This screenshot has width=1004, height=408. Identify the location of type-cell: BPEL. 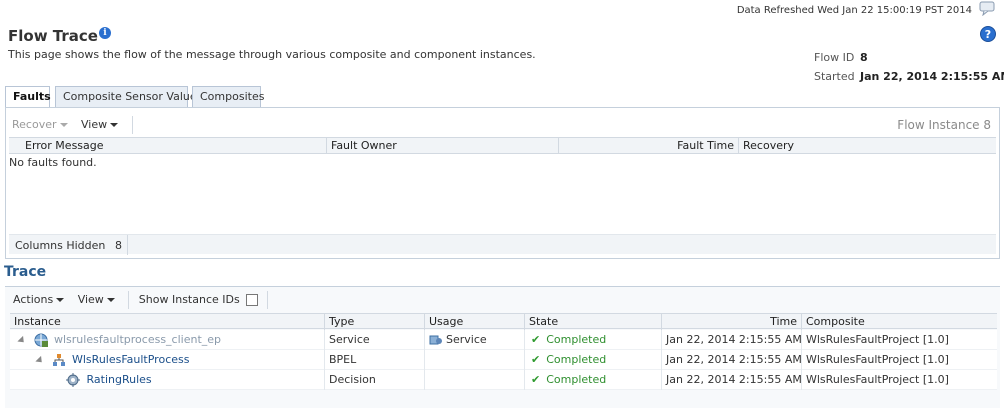
(375, 360).